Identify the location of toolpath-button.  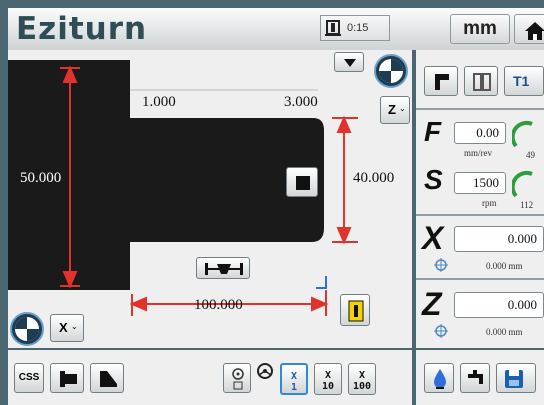
(223, 268).